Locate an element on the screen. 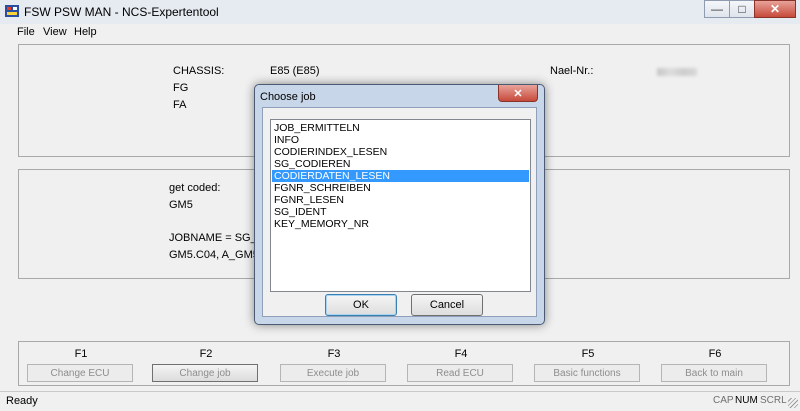 This screenshot has height=411, width=800. fkey-label-f2: F2 is located at coordinates (206, 354).